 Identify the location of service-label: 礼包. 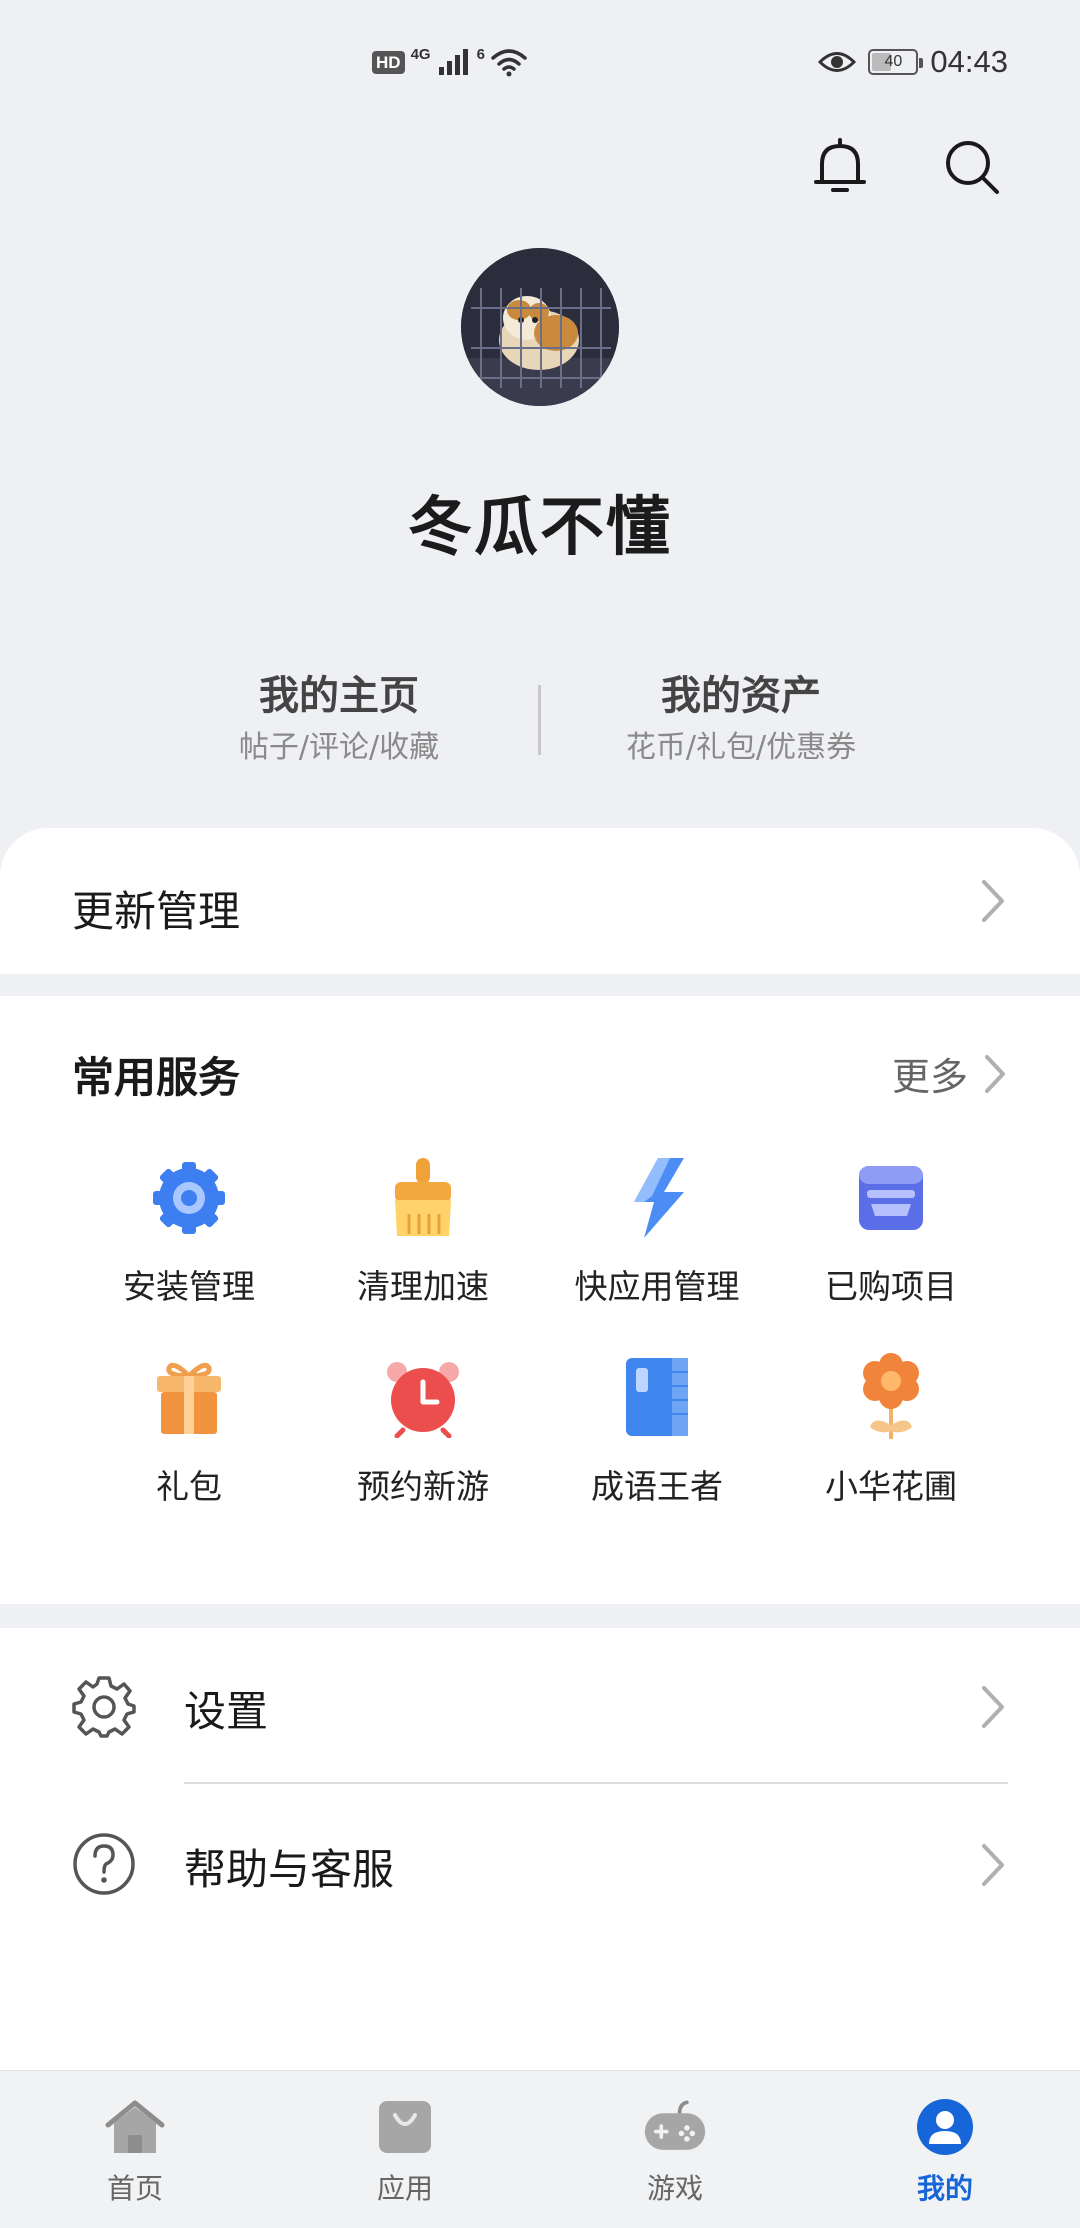
(189, 1486).